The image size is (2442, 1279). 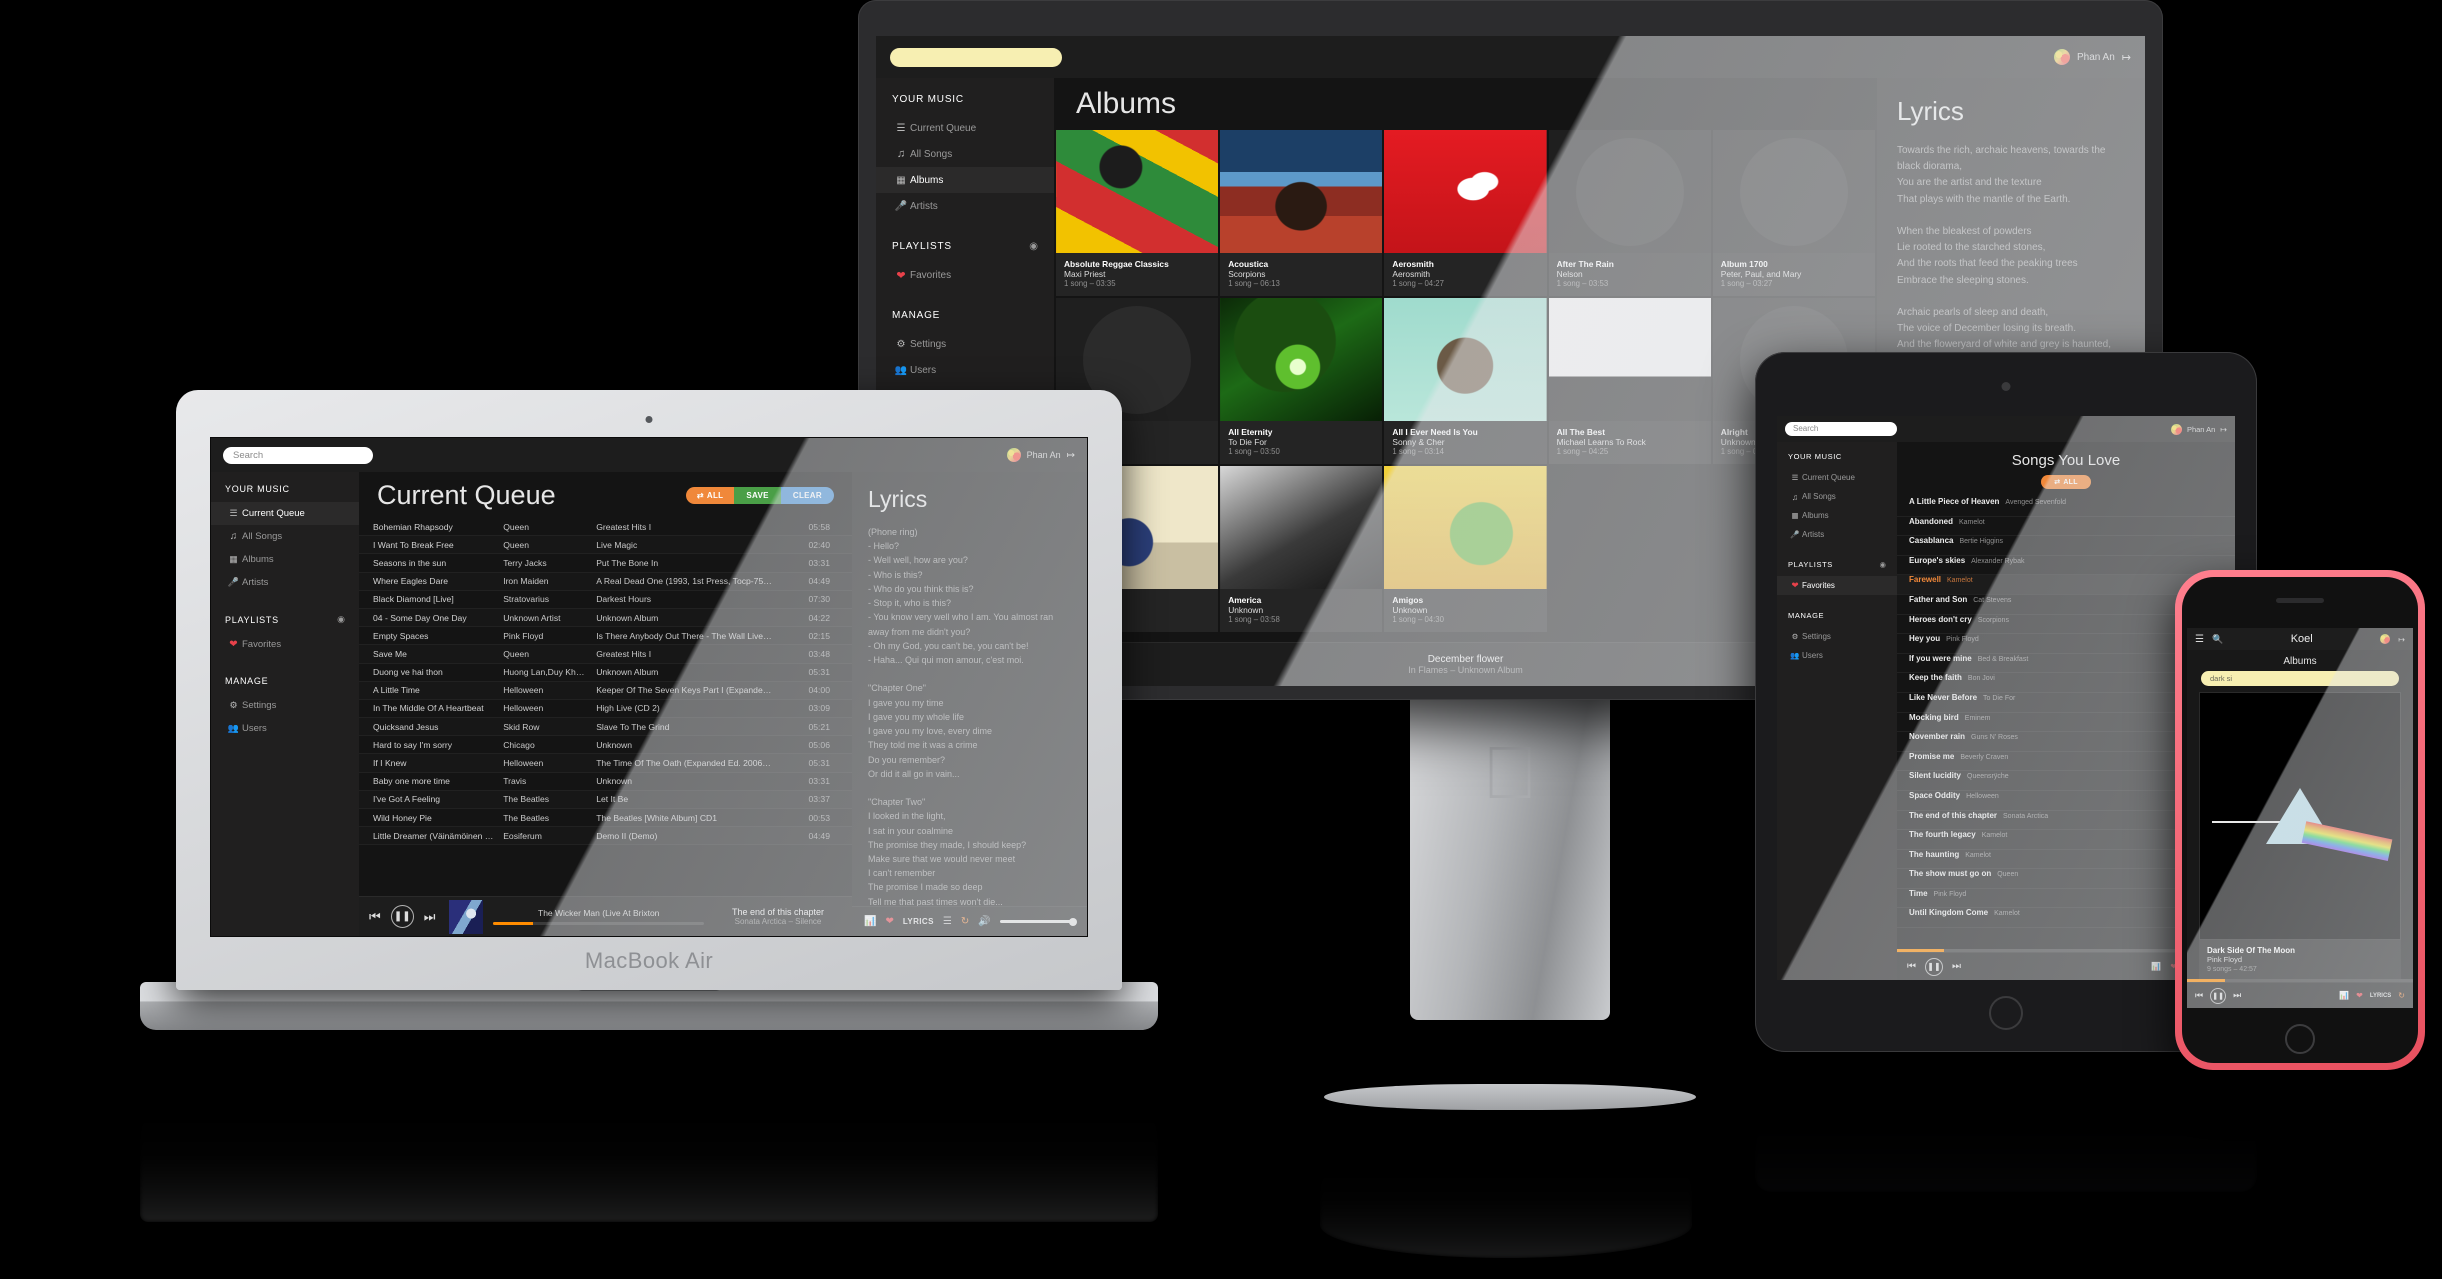 I want to click on menu-icon: ☰, so click(x=2199, y=639).